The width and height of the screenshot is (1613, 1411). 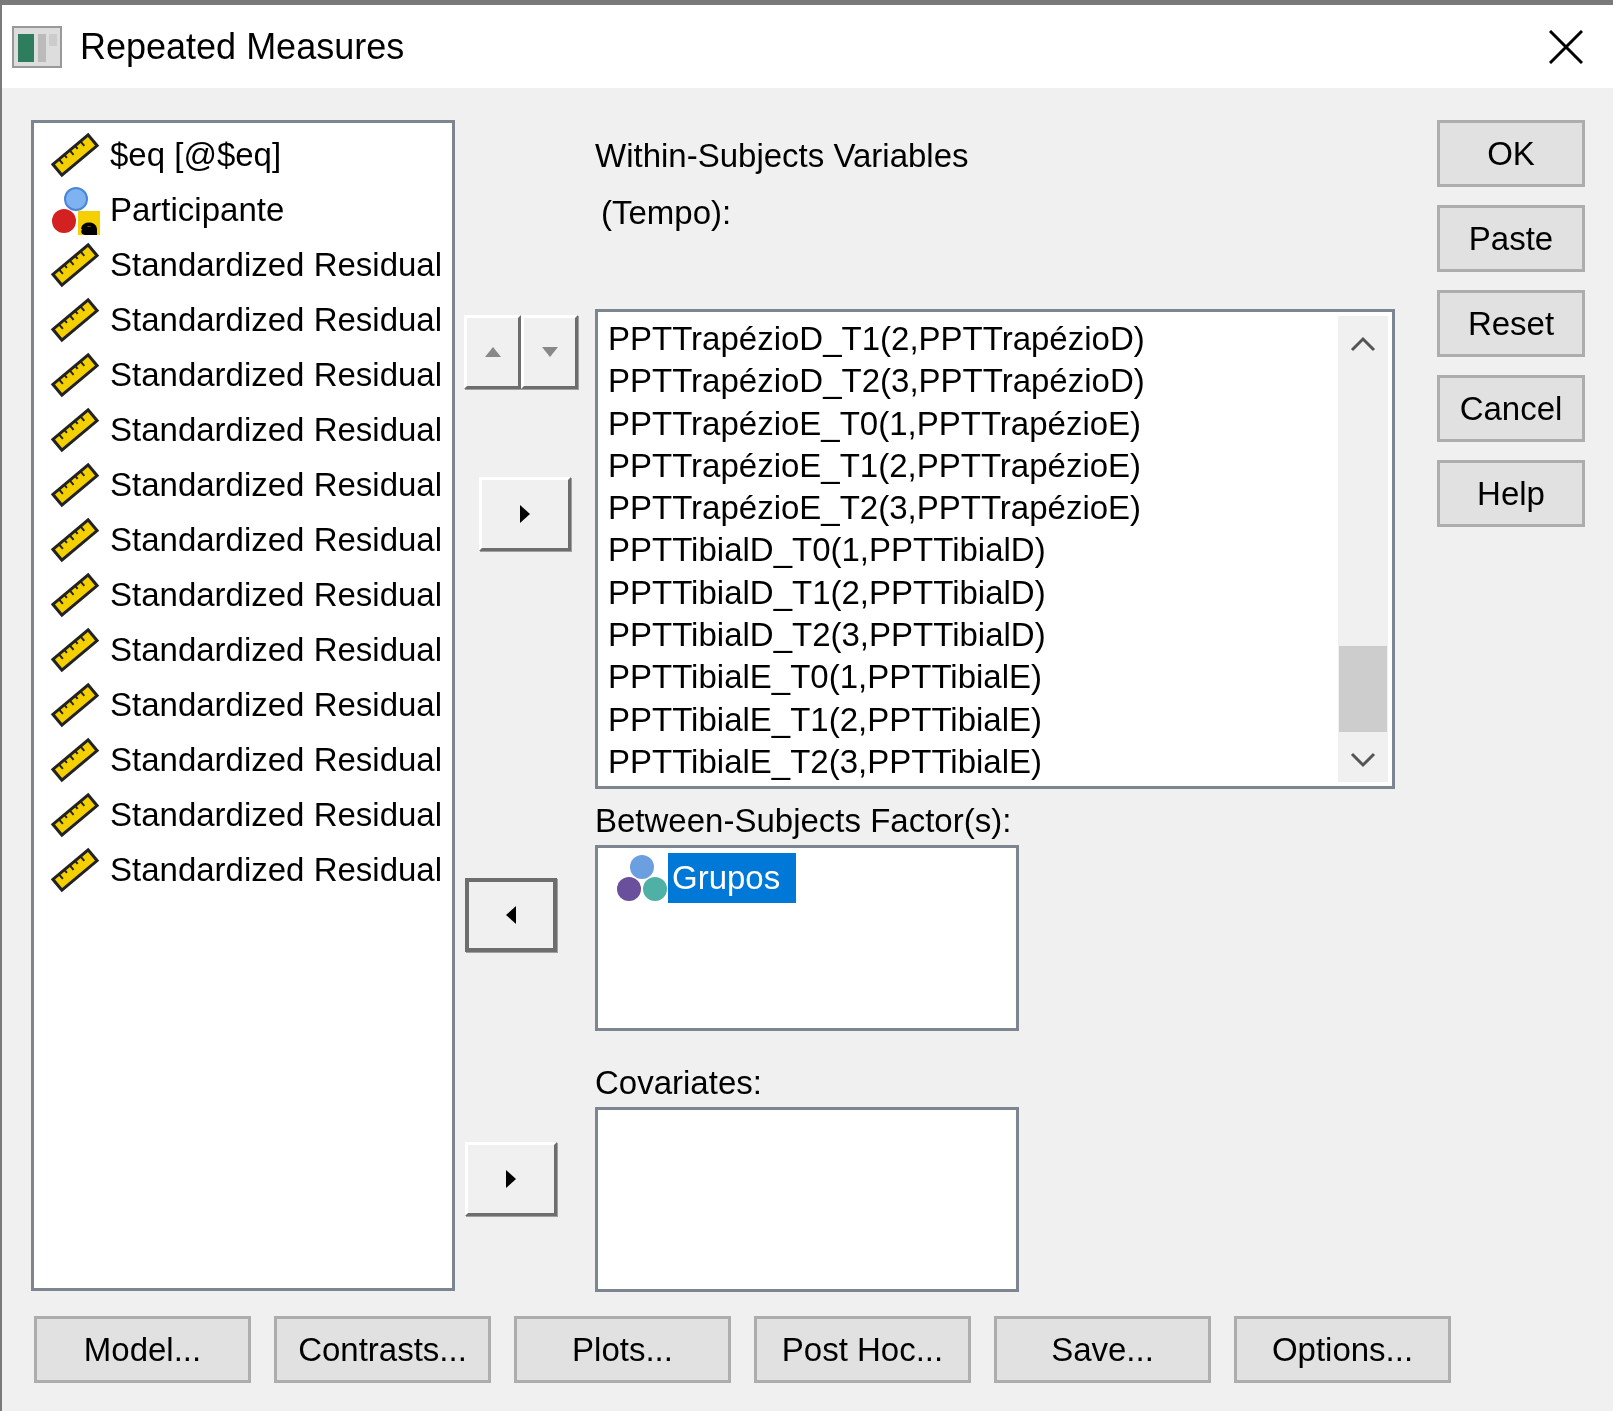 What do you see at coordinates (804, 820) in the screenshot?
I see `section-label: Between-Subjects Factor(s):` at bounding box center [804, 820].